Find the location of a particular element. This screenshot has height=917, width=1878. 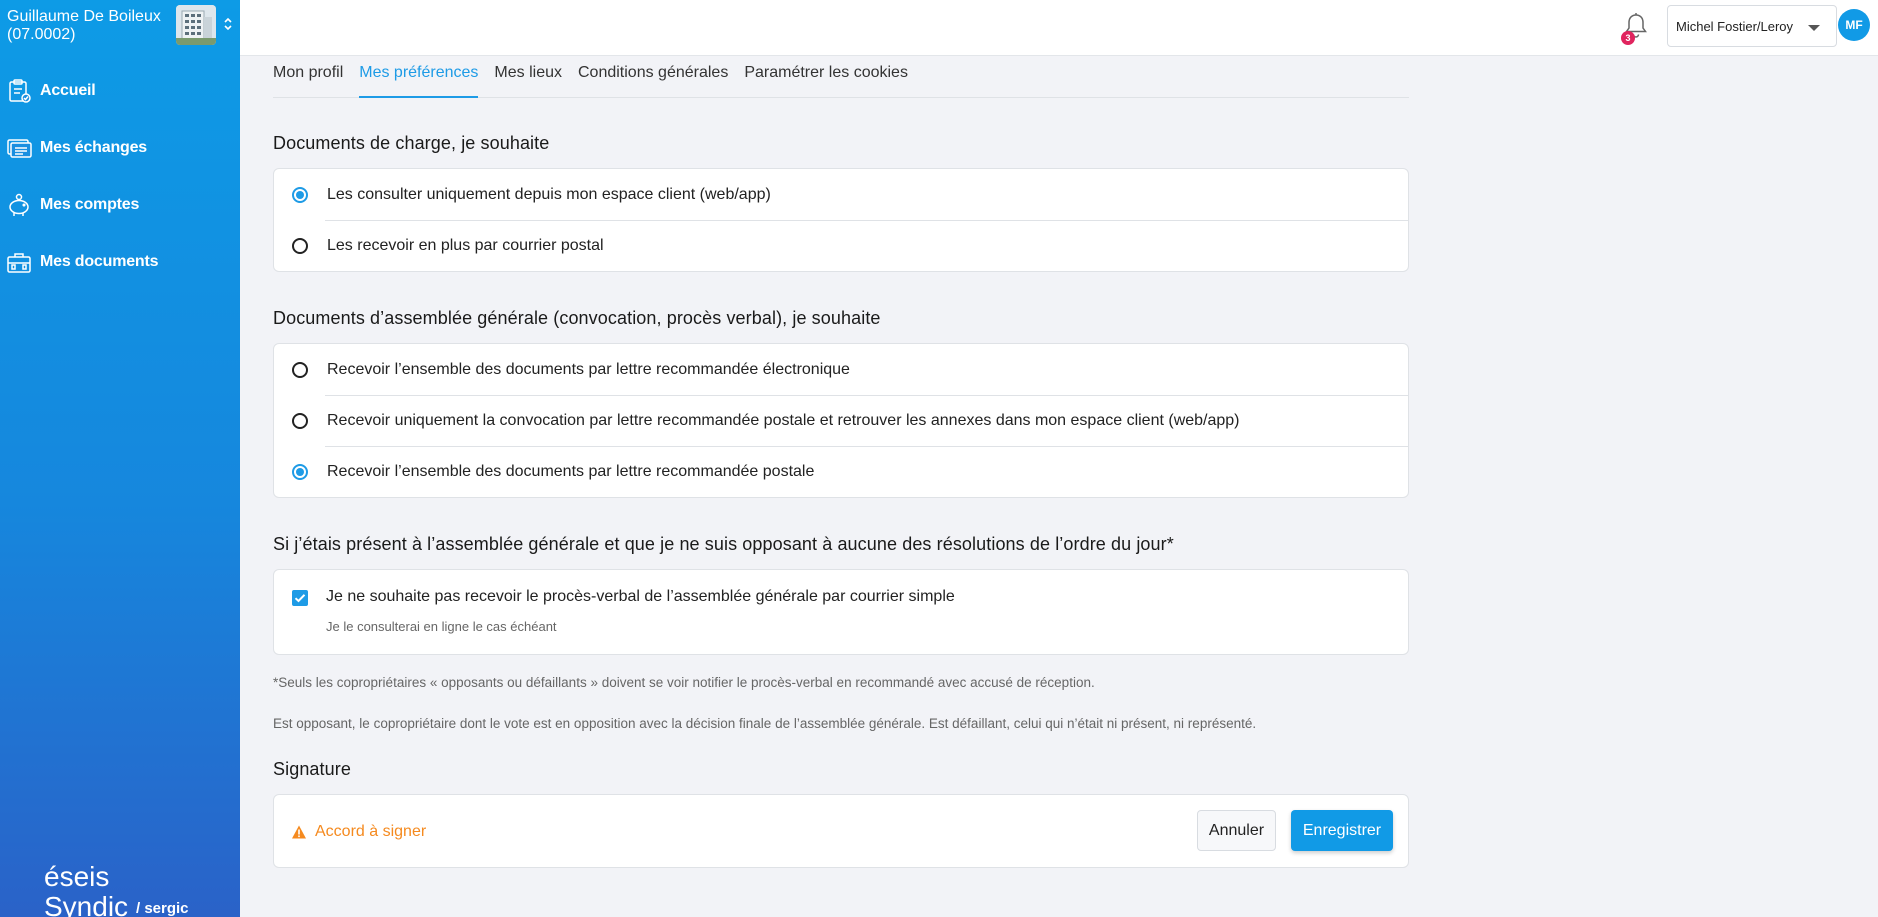

tab-mes-lieux: Mes lieux is located at coordinates (528, 77).